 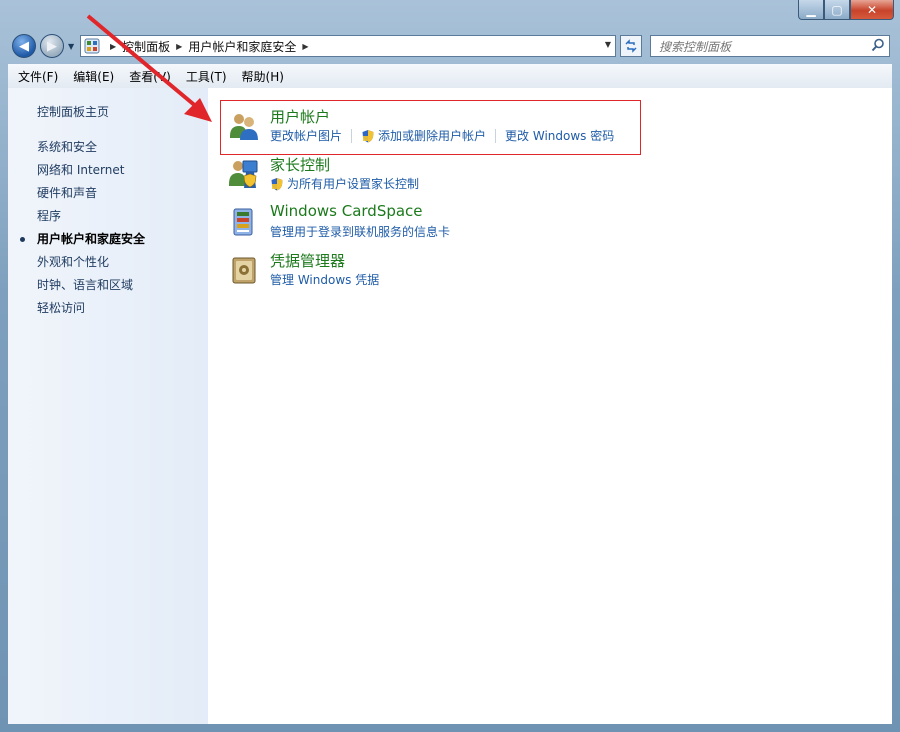 I want to click on sidebar-item-hardware-sound: 硬件和声音, so click(x=91, y=193).